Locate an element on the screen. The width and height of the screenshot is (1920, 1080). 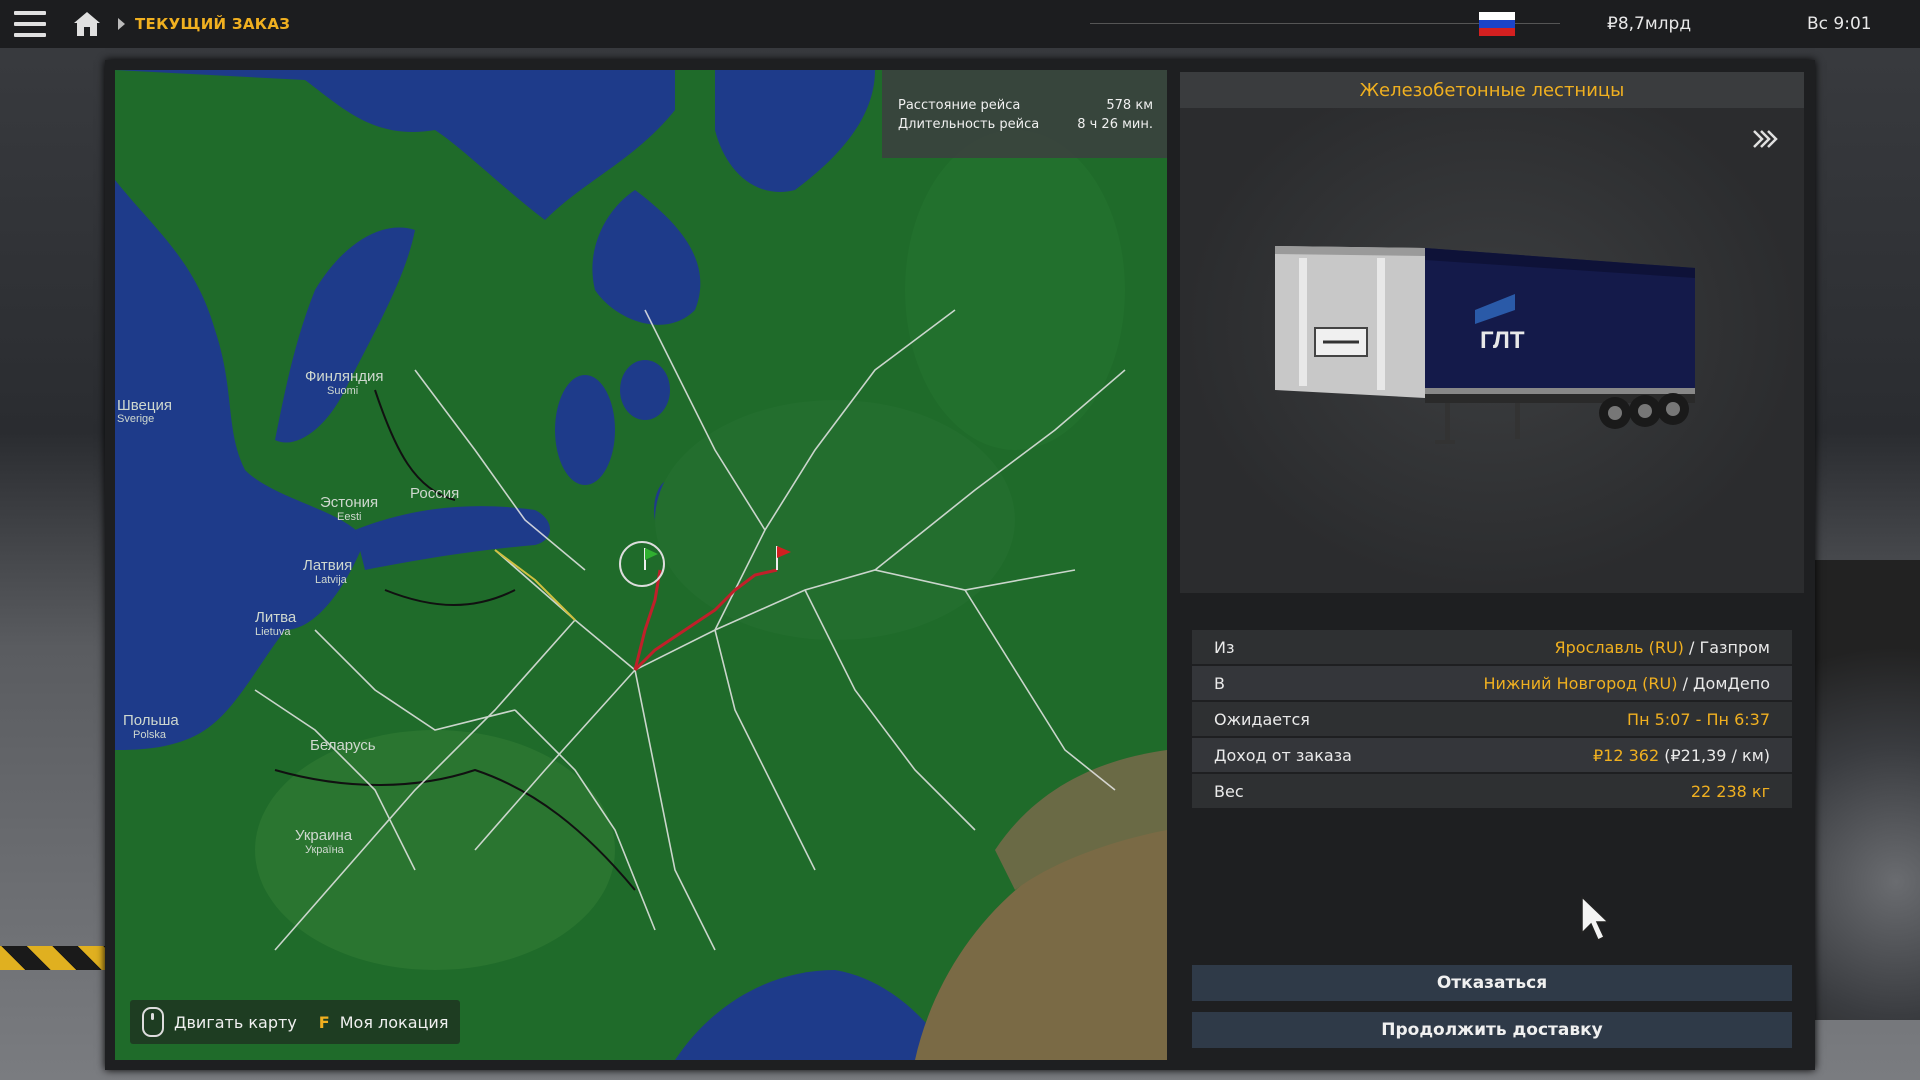
income-rate: (₽21,39 / км) is located at coordinates (1717, 755).